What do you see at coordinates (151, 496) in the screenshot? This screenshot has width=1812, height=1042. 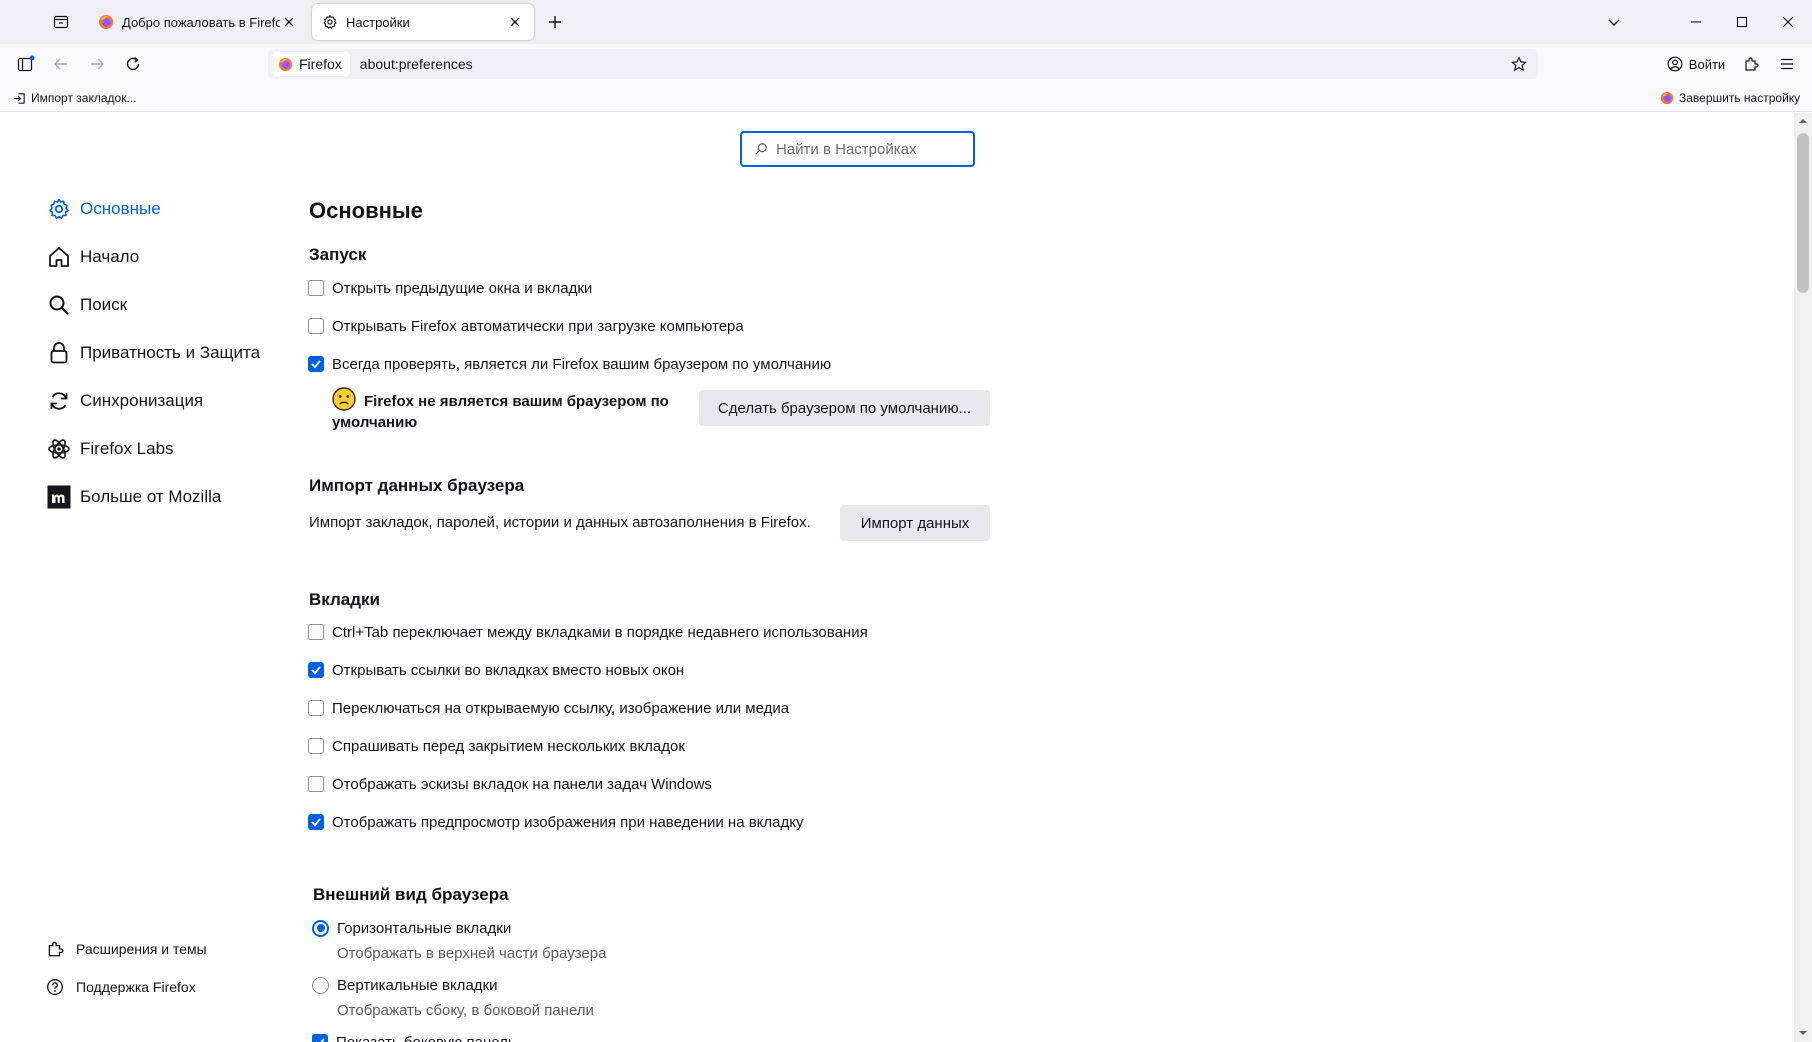 I see `category-label: Больше от Mozilla` at bounding box center [151, 496].